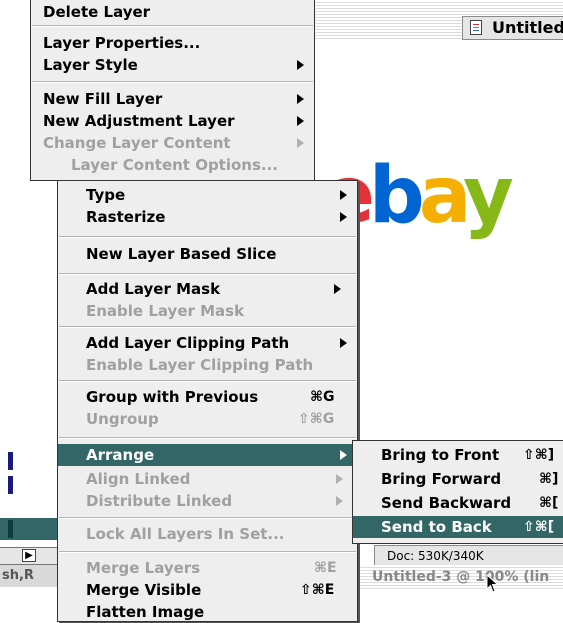  Describe the element at coordinates (446, 503) in the screenshot. I see `menu-item-label: Send Backward` at that location.